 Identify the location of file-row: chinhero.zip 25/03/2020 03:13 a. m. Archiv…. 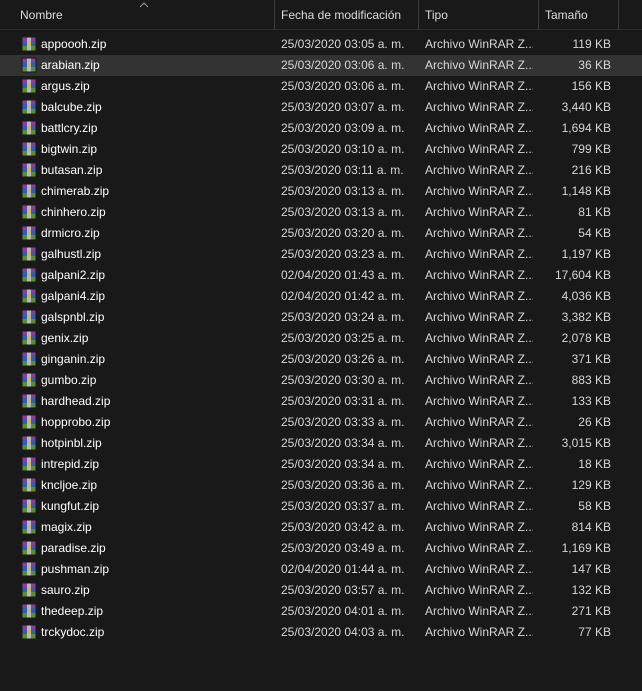
(321, 212).